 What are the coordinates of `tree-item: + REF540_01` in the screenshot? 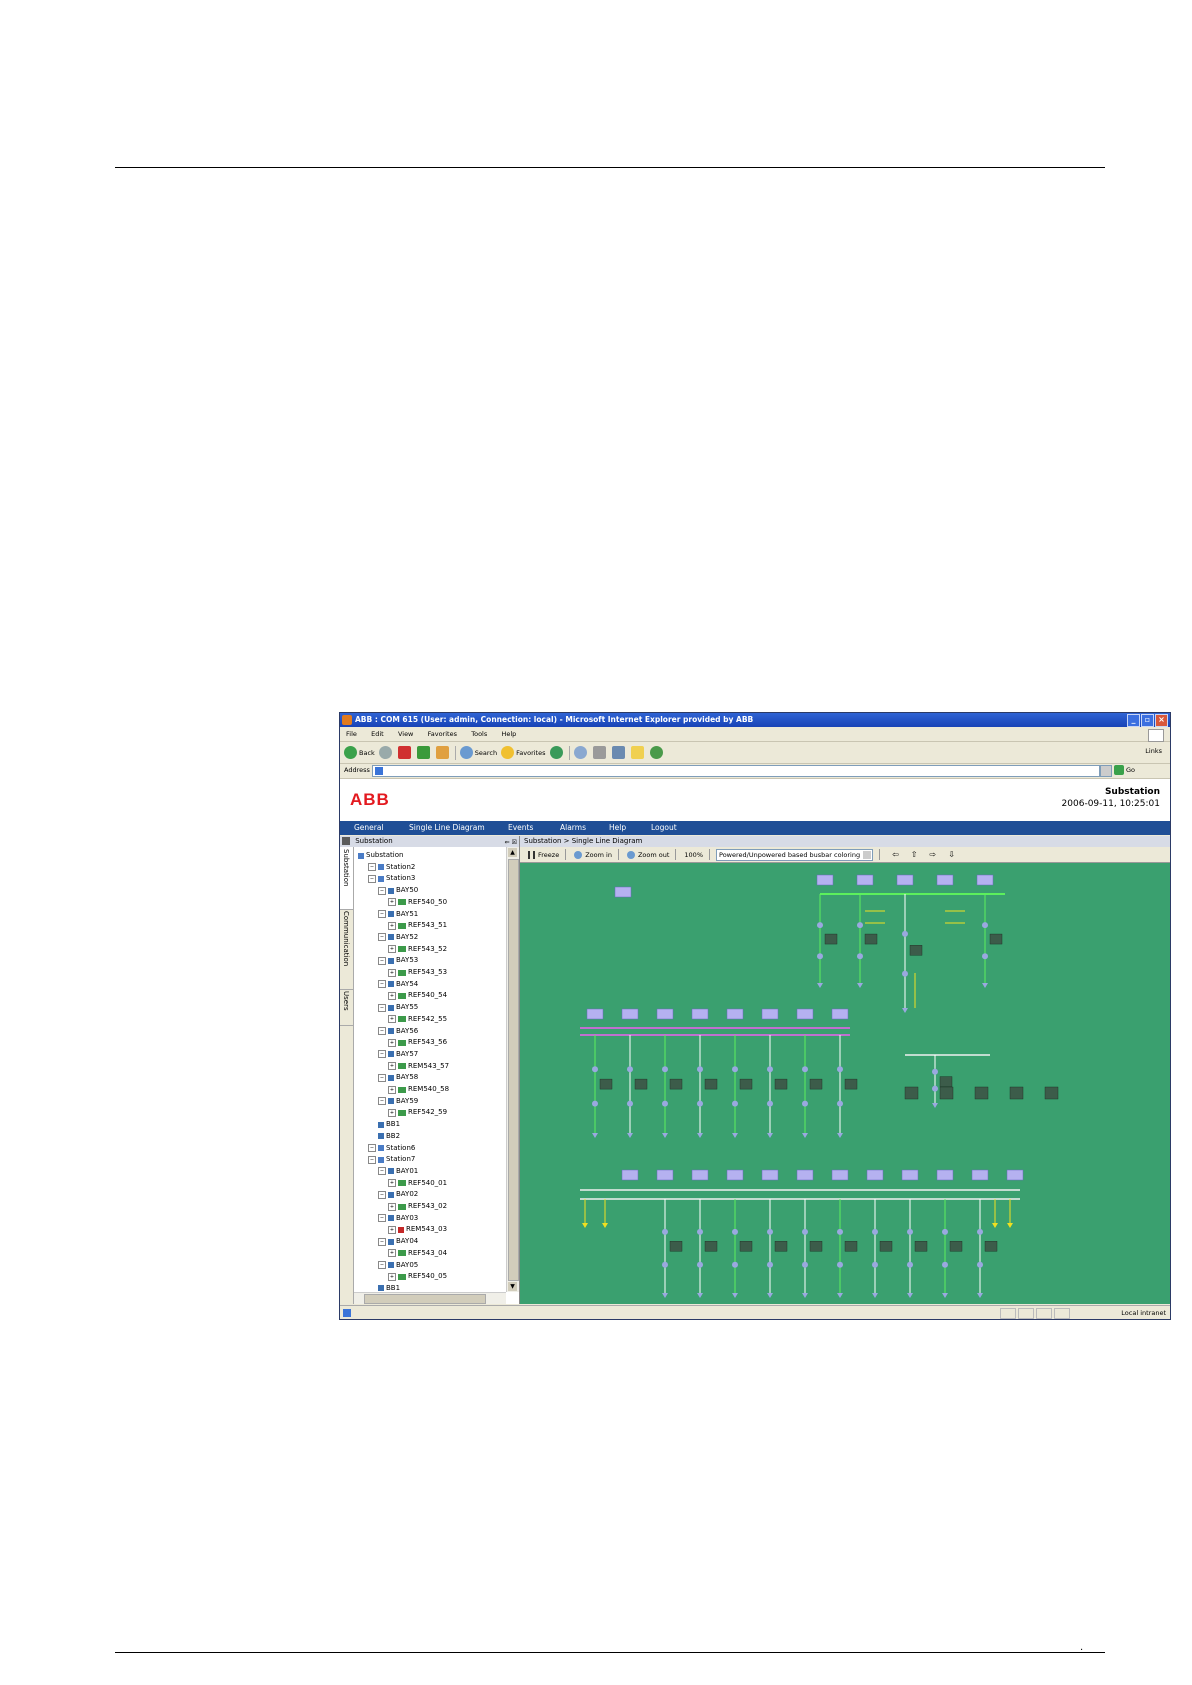 It's located at (417, 1183).